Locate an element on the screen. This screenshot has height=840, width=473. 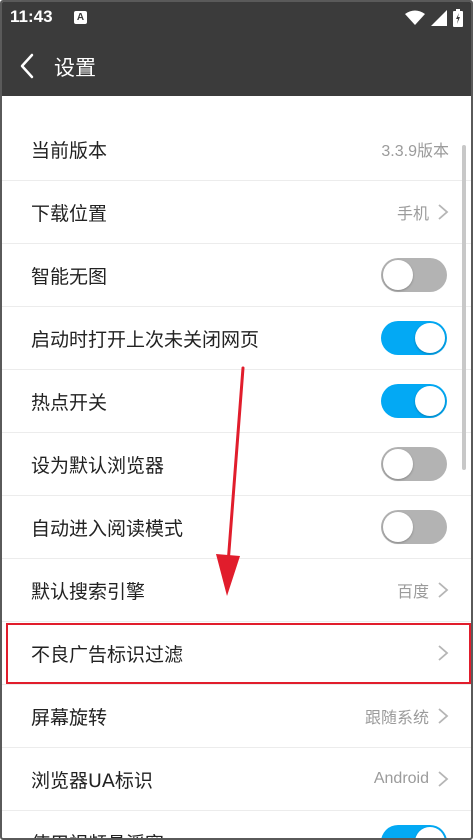
setting-label: 热点开关 is located at coordinates (69, 402).